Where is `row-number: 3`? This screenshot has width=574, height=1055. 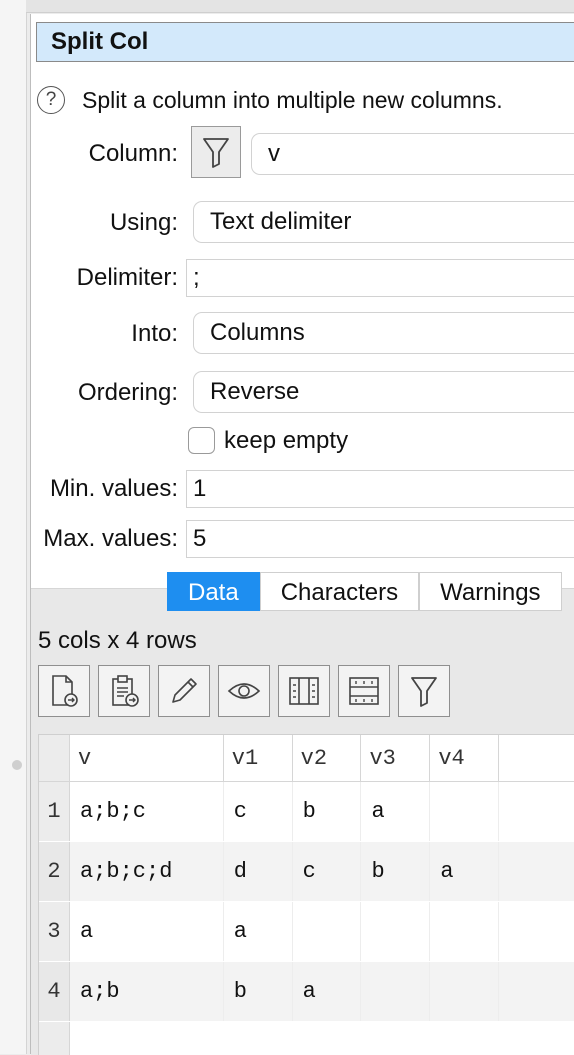
row-number: 3 is located at coordinates (54, 932).